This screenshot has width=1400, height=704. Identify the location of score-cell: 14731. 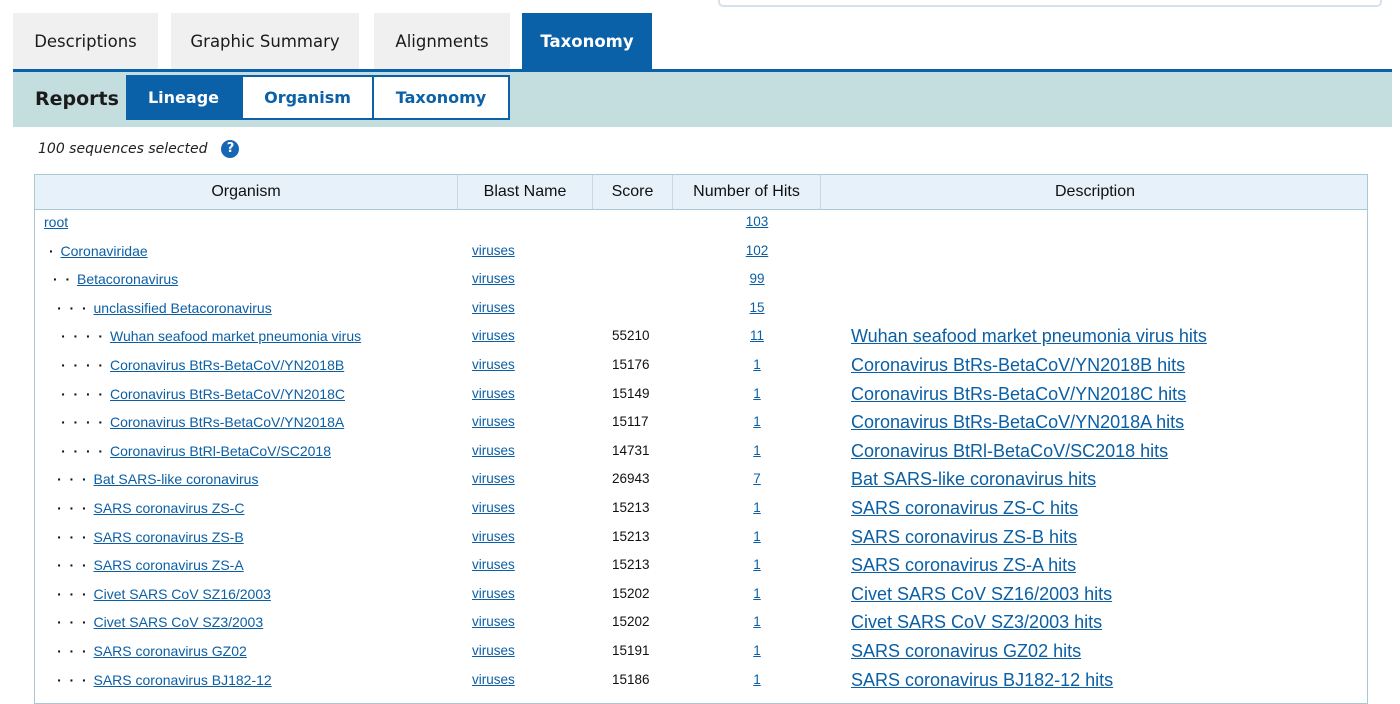
(631, 450).